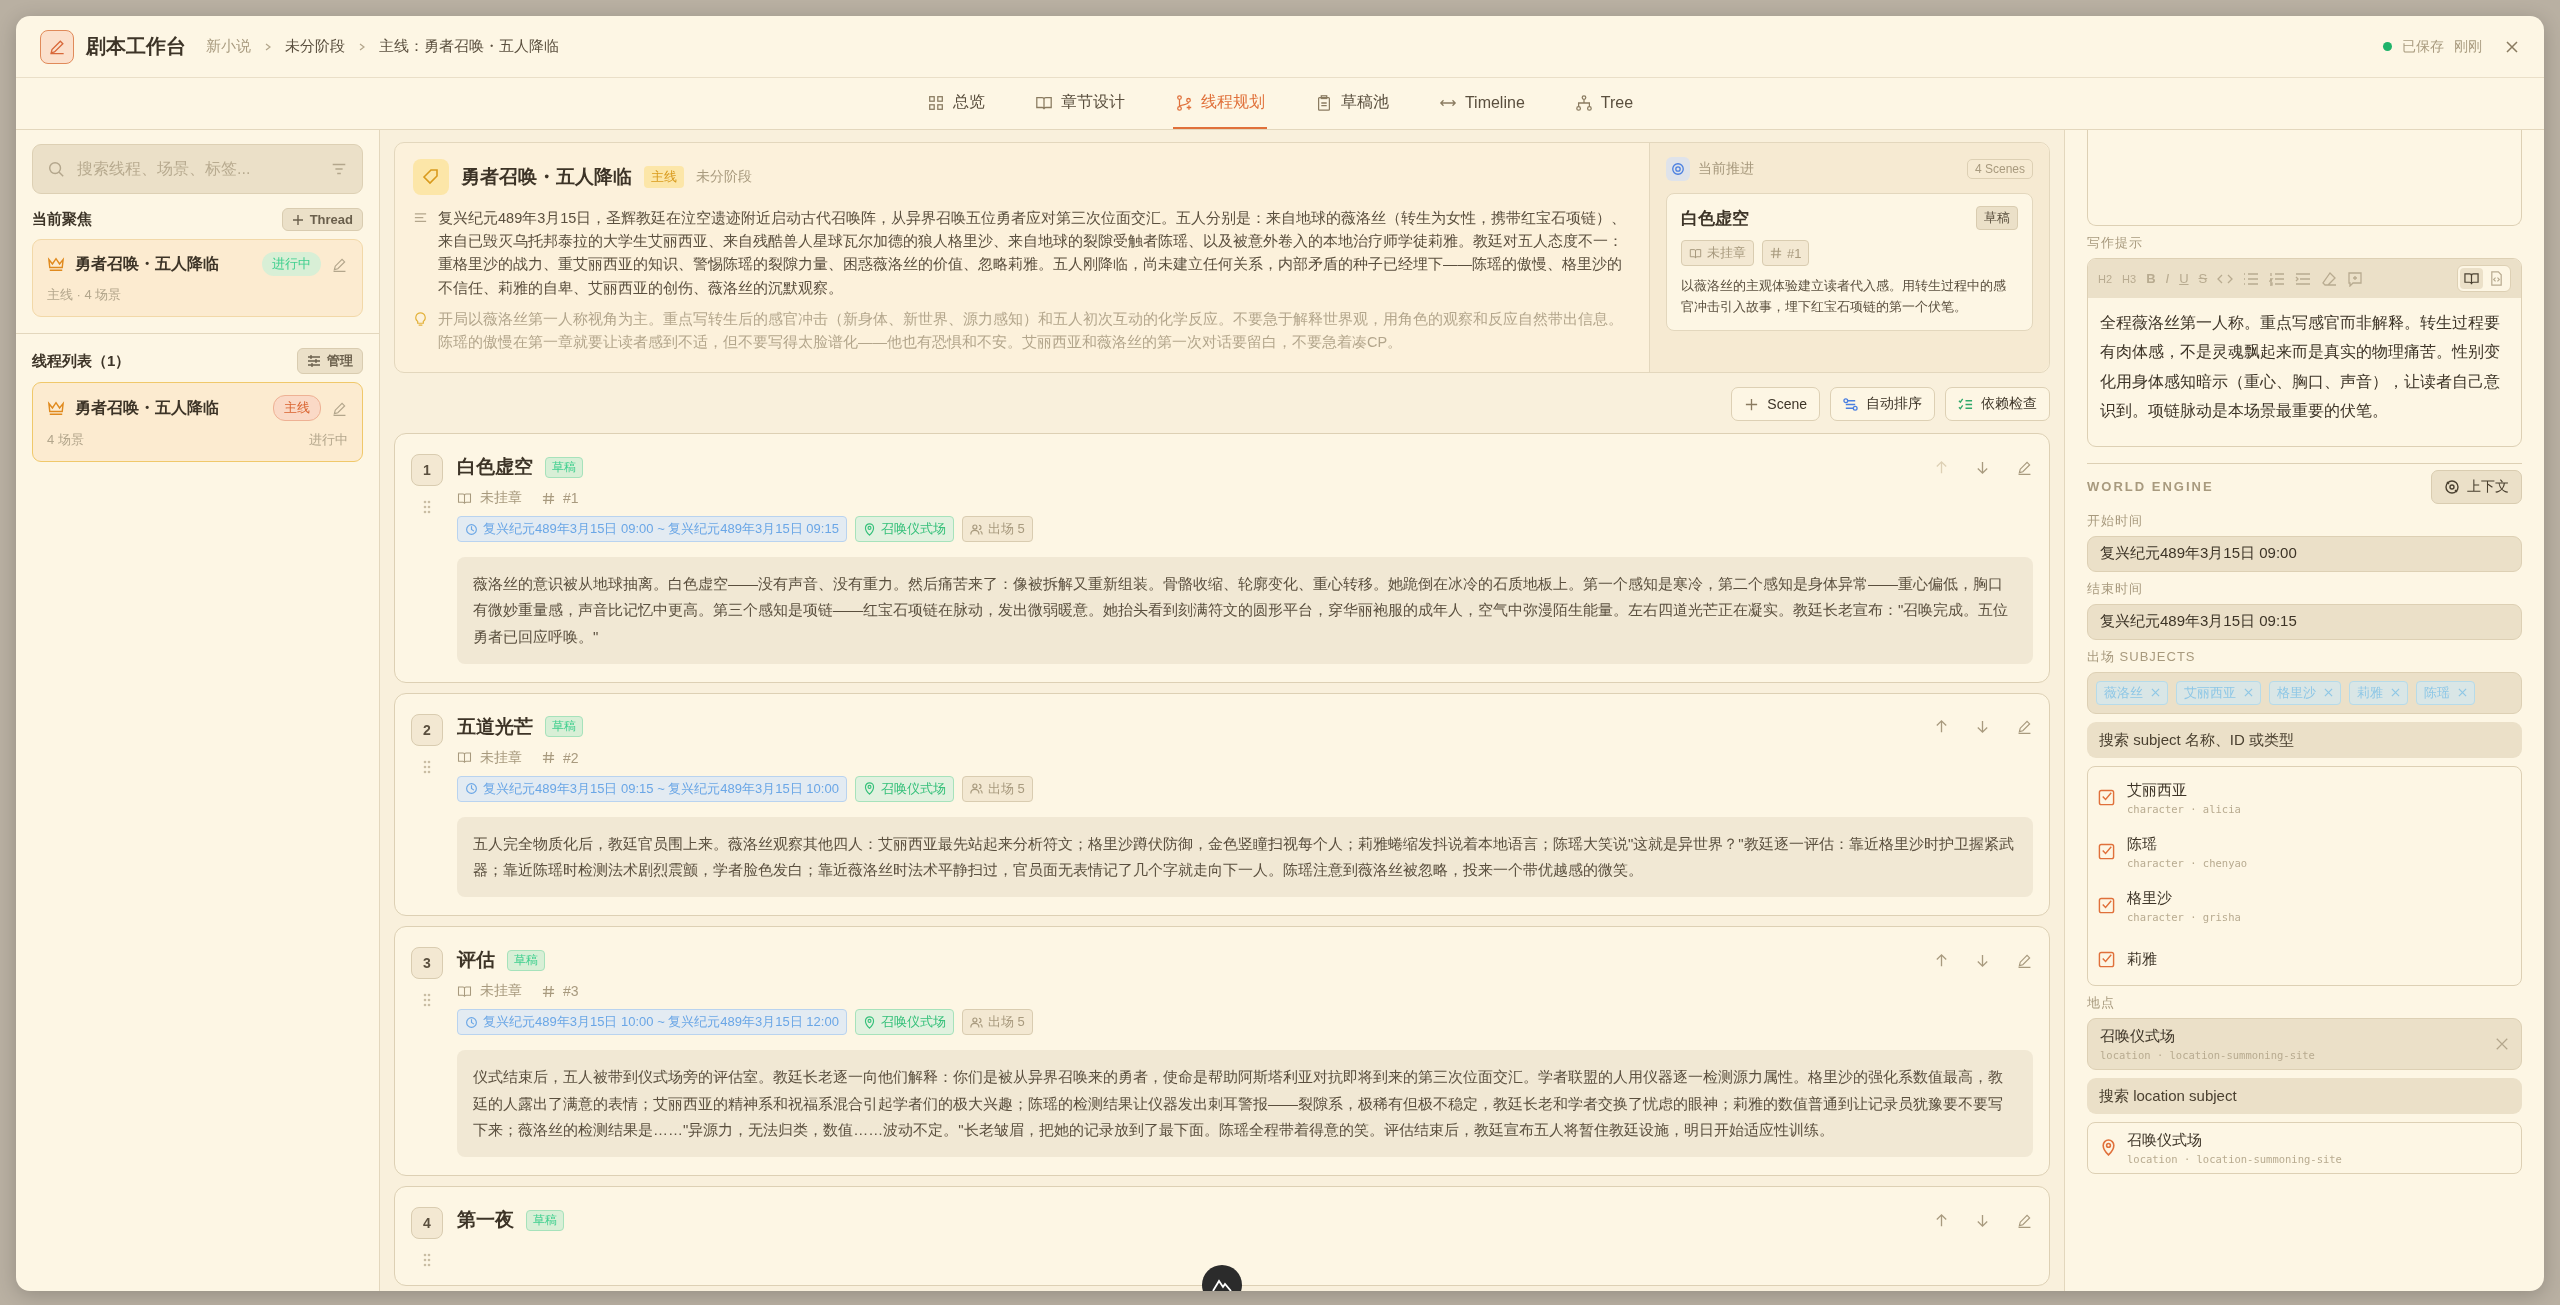 The image size is (2560, 1305). Describe the element at coordinates (315, 46) in the screenshot. I see `breadcrumb-link: 未分阶段` at that location.